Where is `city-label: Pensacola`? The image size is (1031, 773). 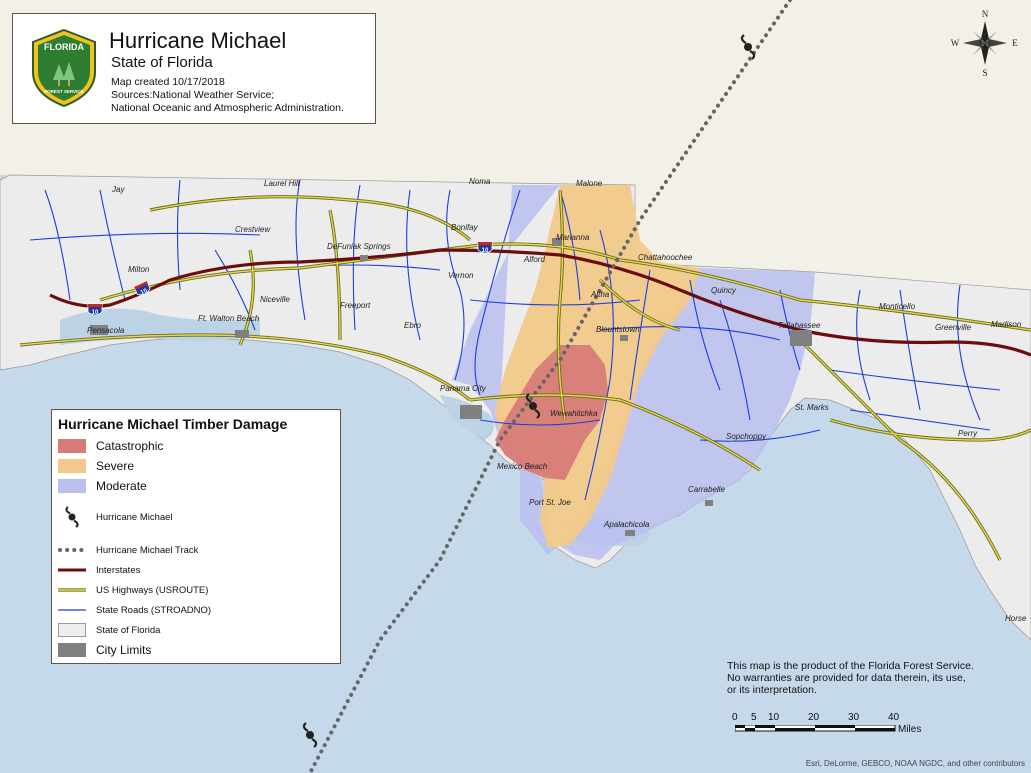
city-label: Pensacola is located at coordinates (106, 330).